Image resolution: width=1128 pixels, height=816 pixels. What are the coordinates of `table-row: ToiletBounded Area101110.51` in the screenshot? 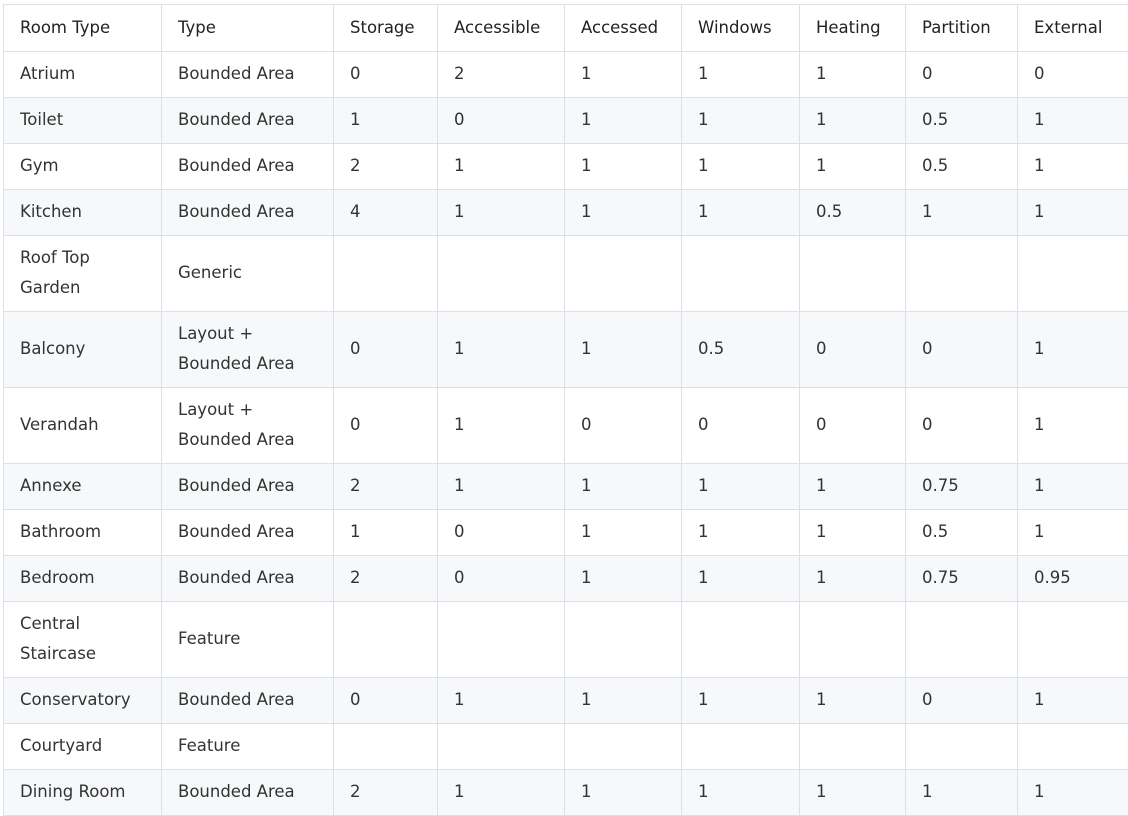 It's located at (566, 121).